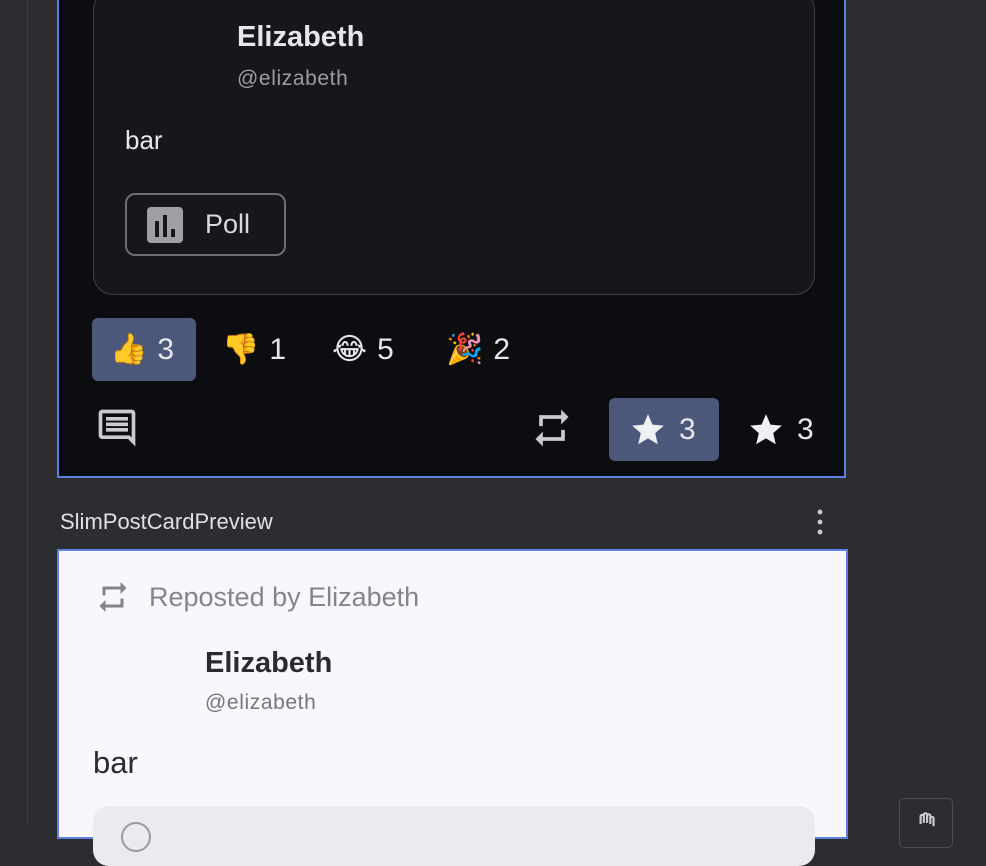 This screenshot has width=986, height=866. Describe the element at coordinates (228, 224) in the screenshot. I see `poll-label: Poll` at that location.